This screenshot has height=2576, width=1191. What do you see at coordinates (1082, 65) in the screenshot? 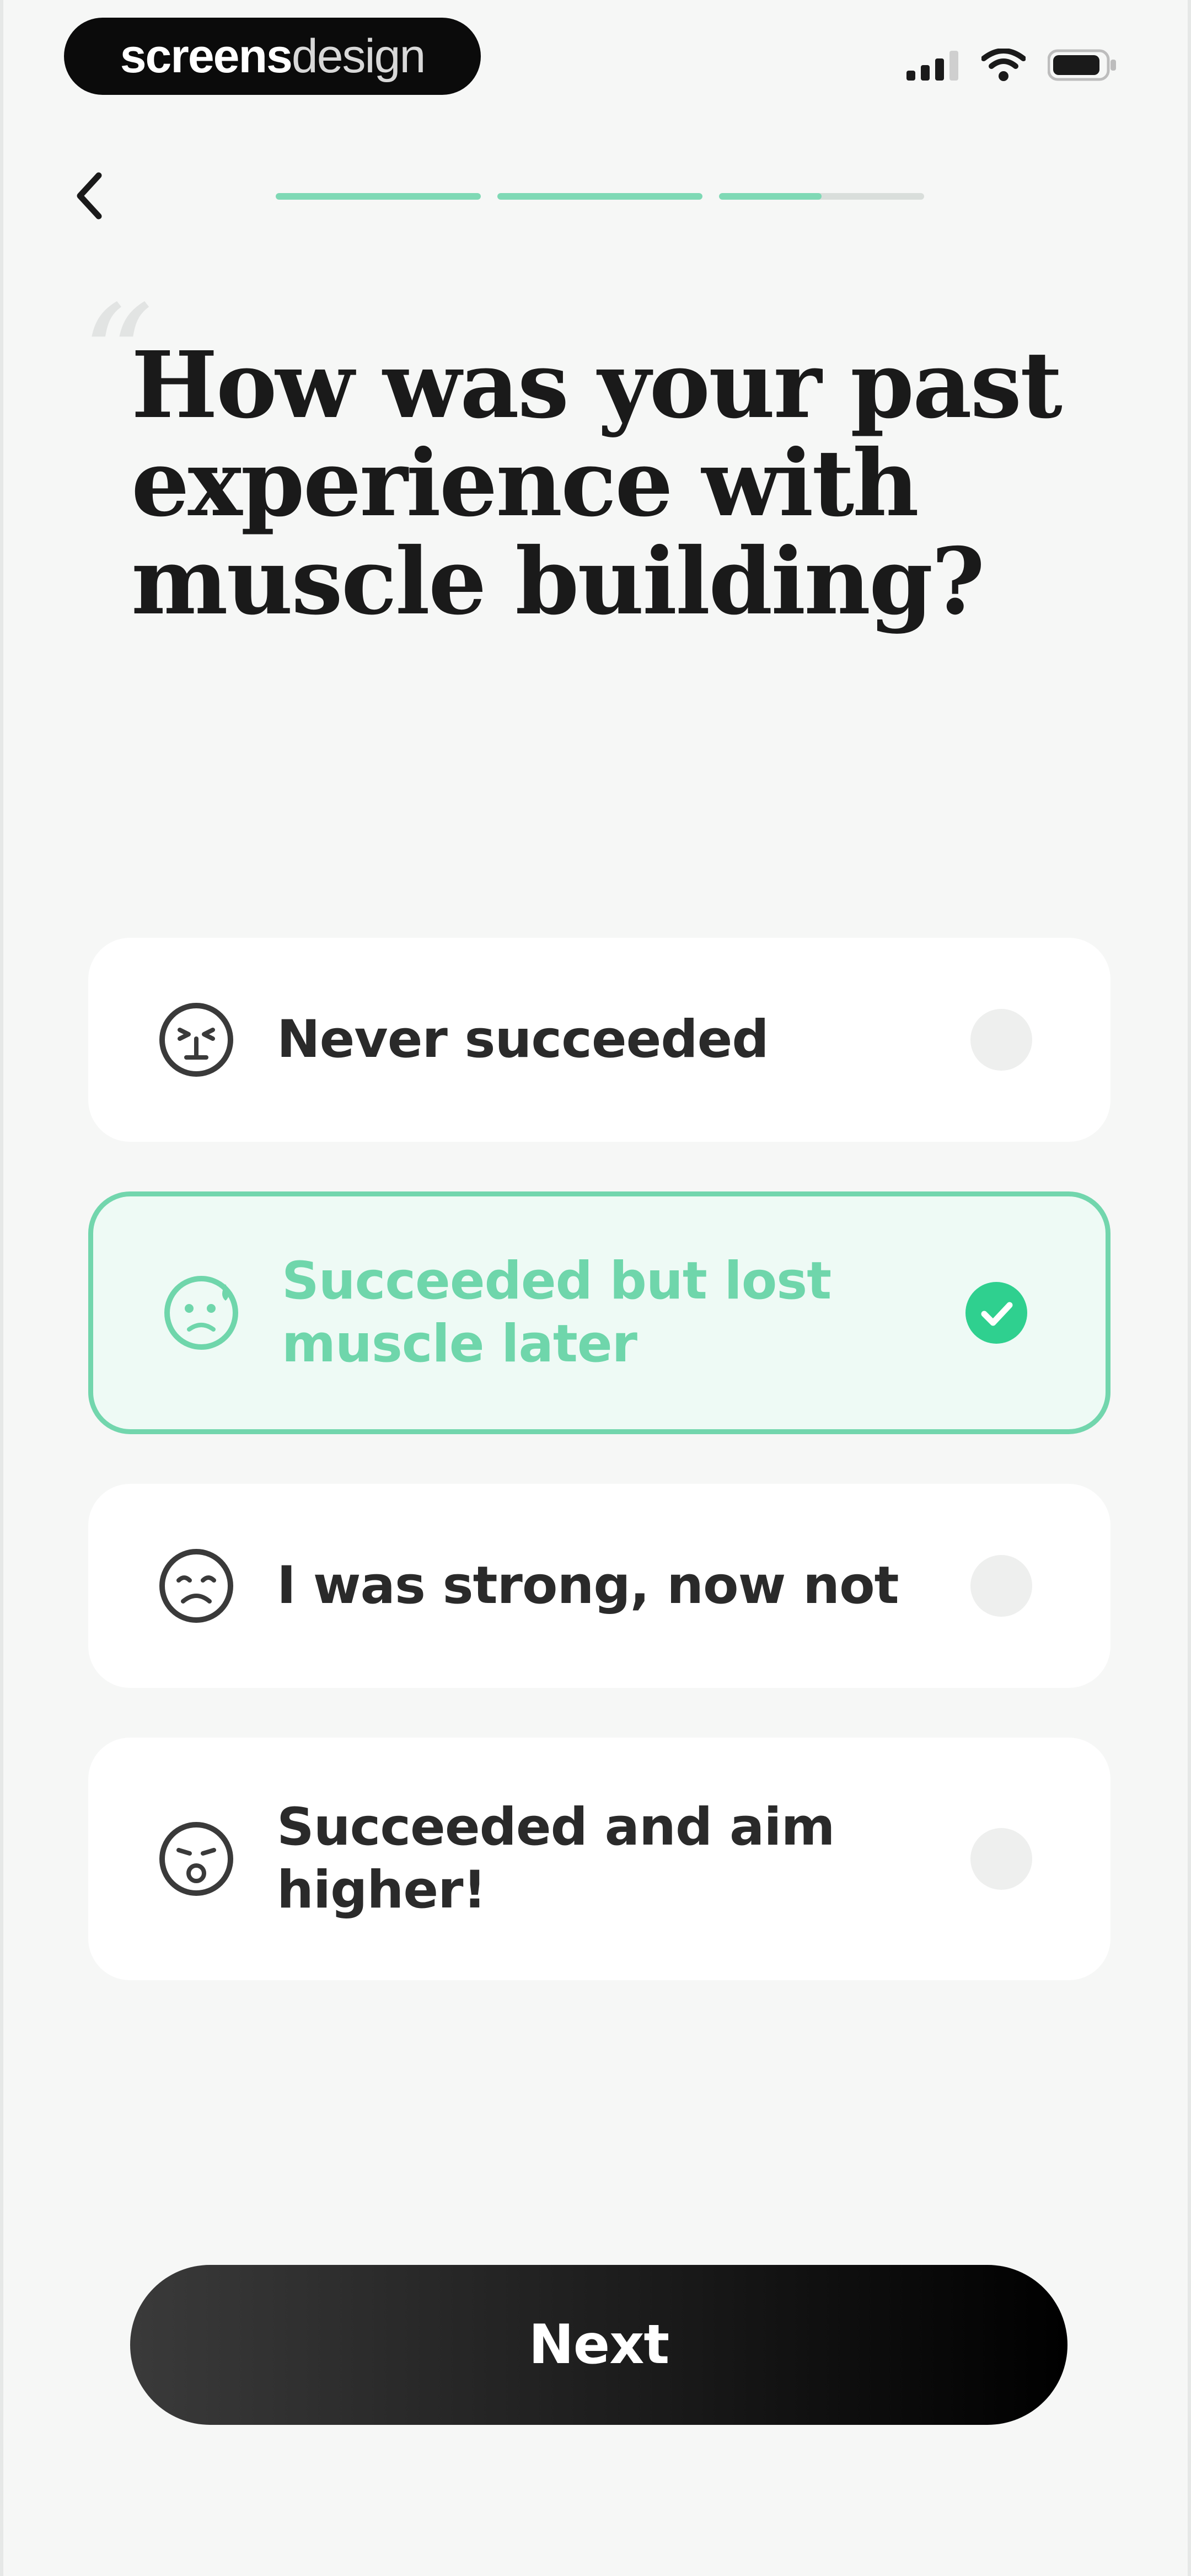
I see `battery-icon` at bounding box center [1082, 65].